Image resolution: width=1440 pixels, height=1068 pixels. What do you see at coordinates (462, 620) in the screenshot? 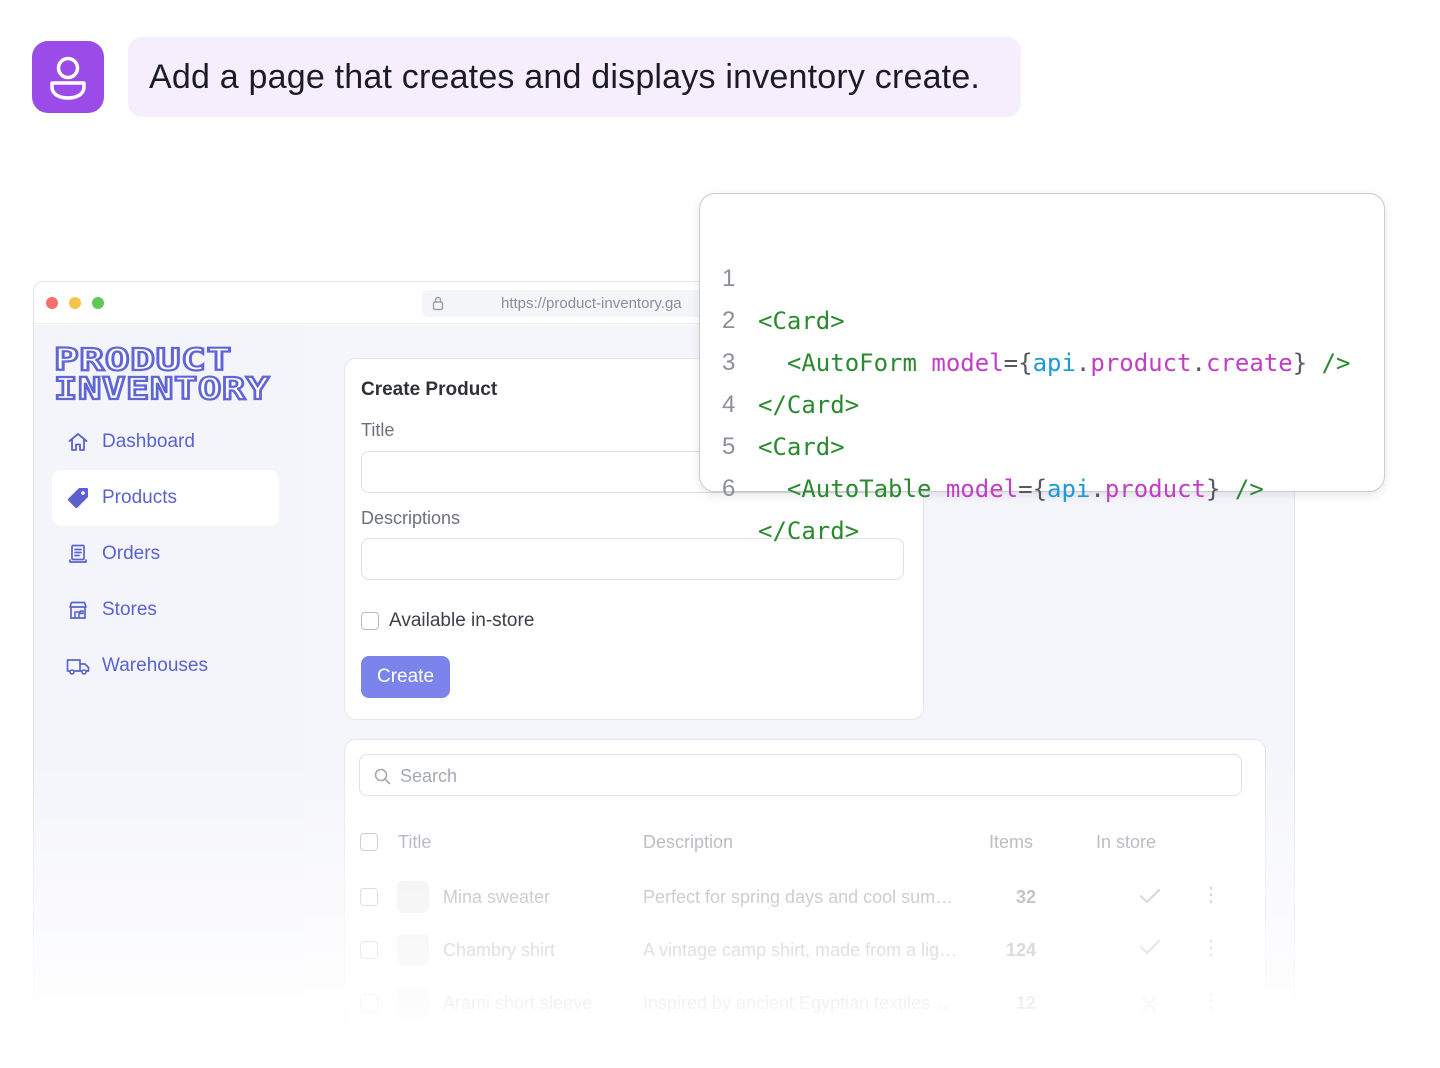
I see `available-in-store-label: Available in-store` at bounding box center [462, 620].